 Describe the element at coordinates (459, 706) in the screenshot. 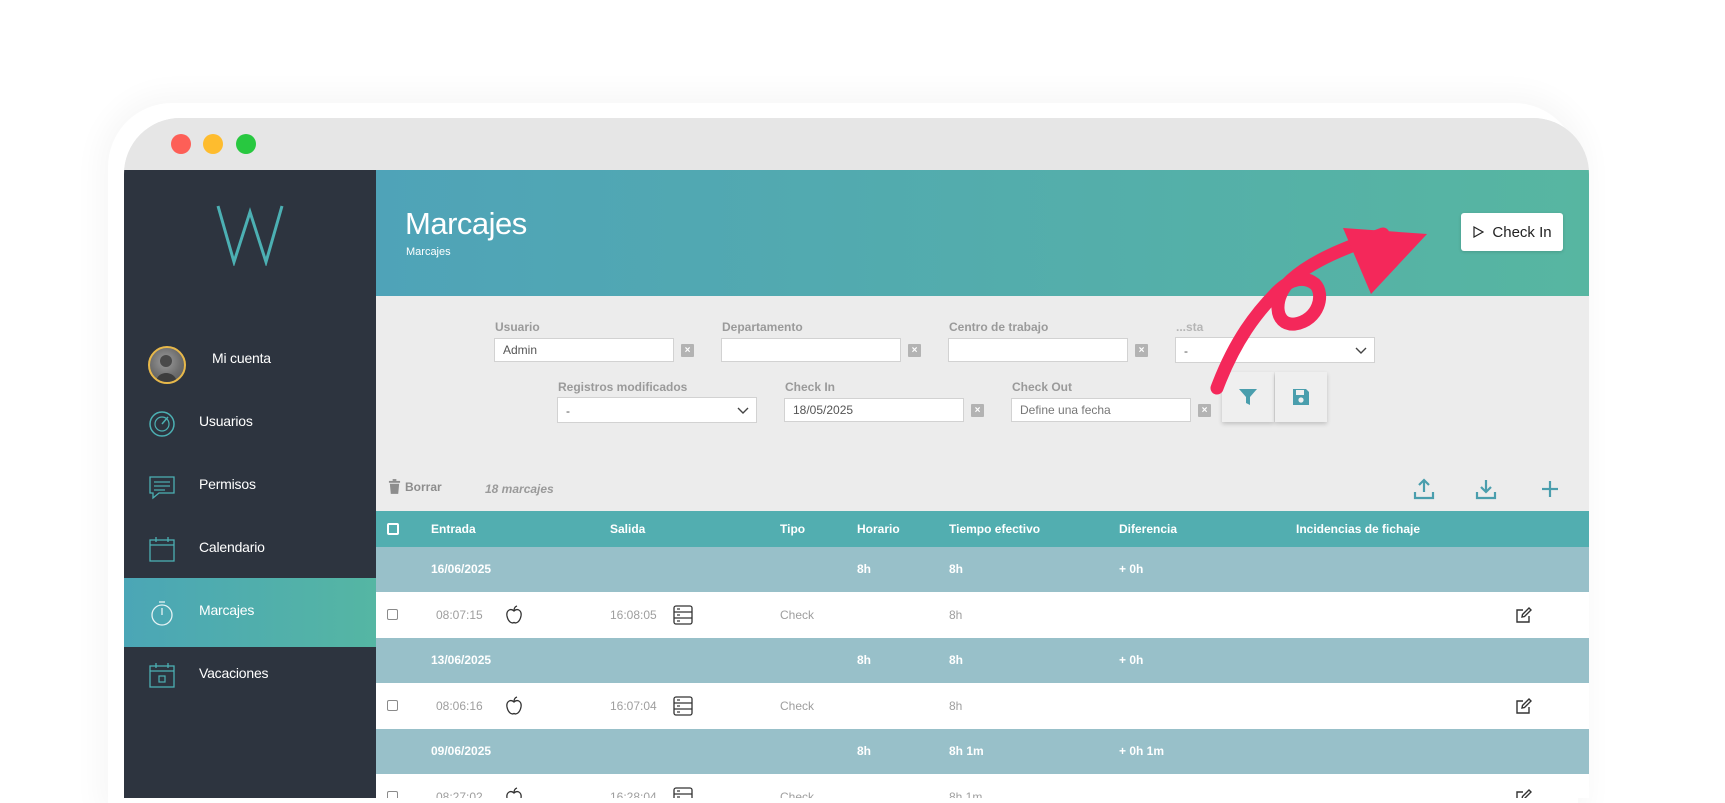

I see `row-entrada: 08:06:16` at that location.